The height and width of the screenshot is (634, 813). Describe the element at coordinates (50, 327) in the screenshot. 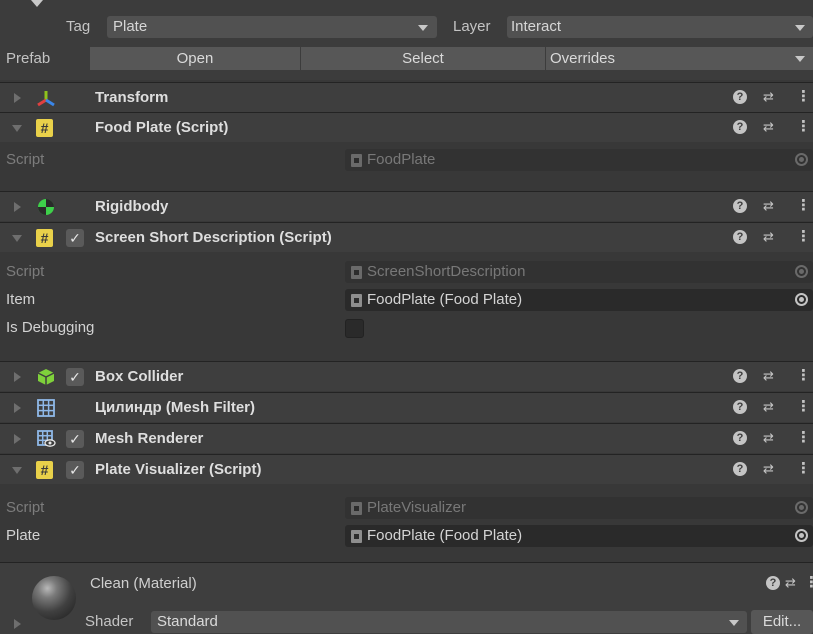

I see `is-debugging-label: Is Debugging` at that location.